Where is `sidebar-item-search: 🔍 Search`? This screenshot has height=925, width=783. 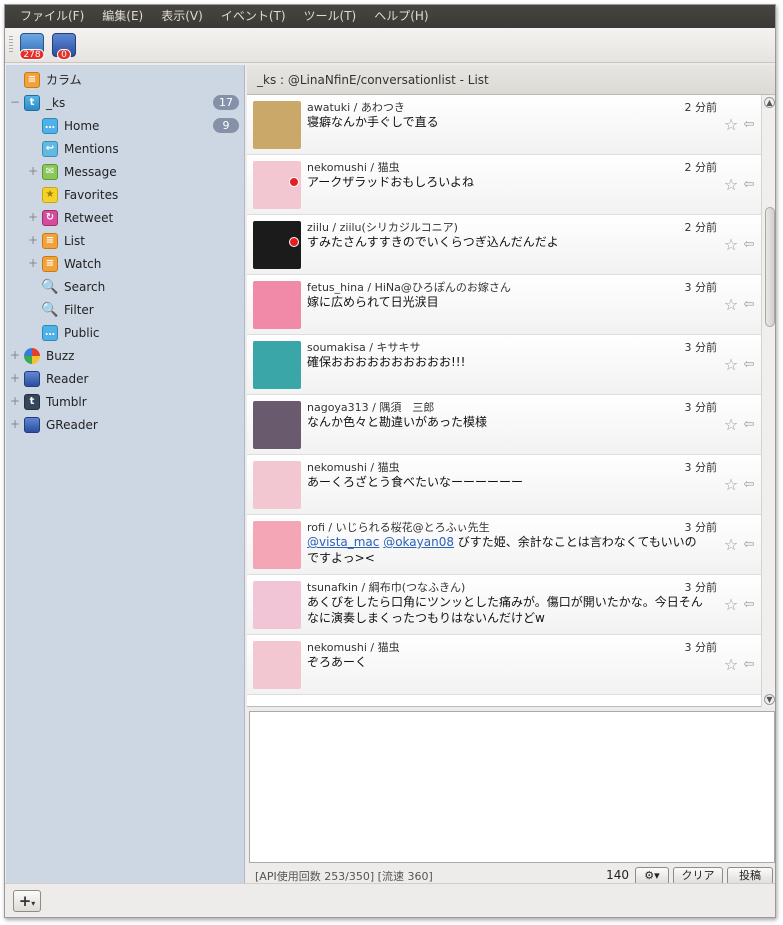
sidebar-item-search: 🔍 Search is located at coordinates (125, 286).